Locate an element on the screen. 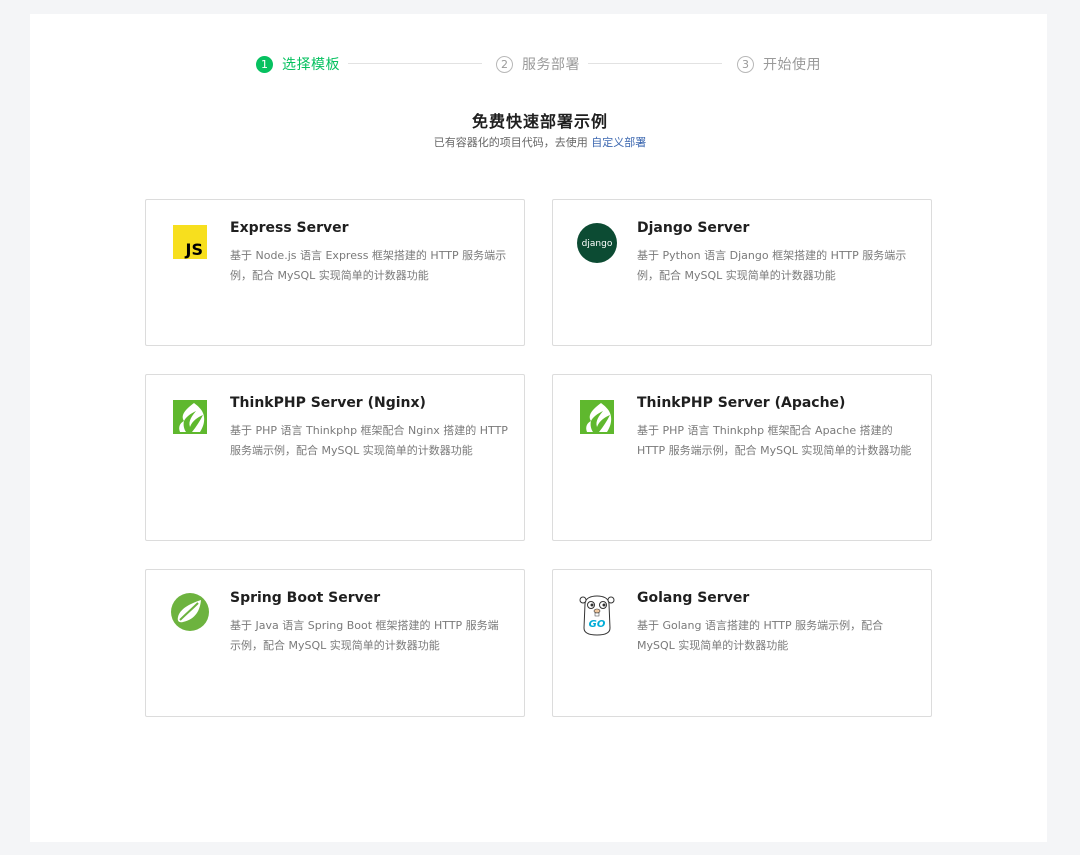 Image resolution: width=1080 pixels, height=855 pixels. card-title: ThinkPHP Server (Nginx) is located at coordinates (328, 403).